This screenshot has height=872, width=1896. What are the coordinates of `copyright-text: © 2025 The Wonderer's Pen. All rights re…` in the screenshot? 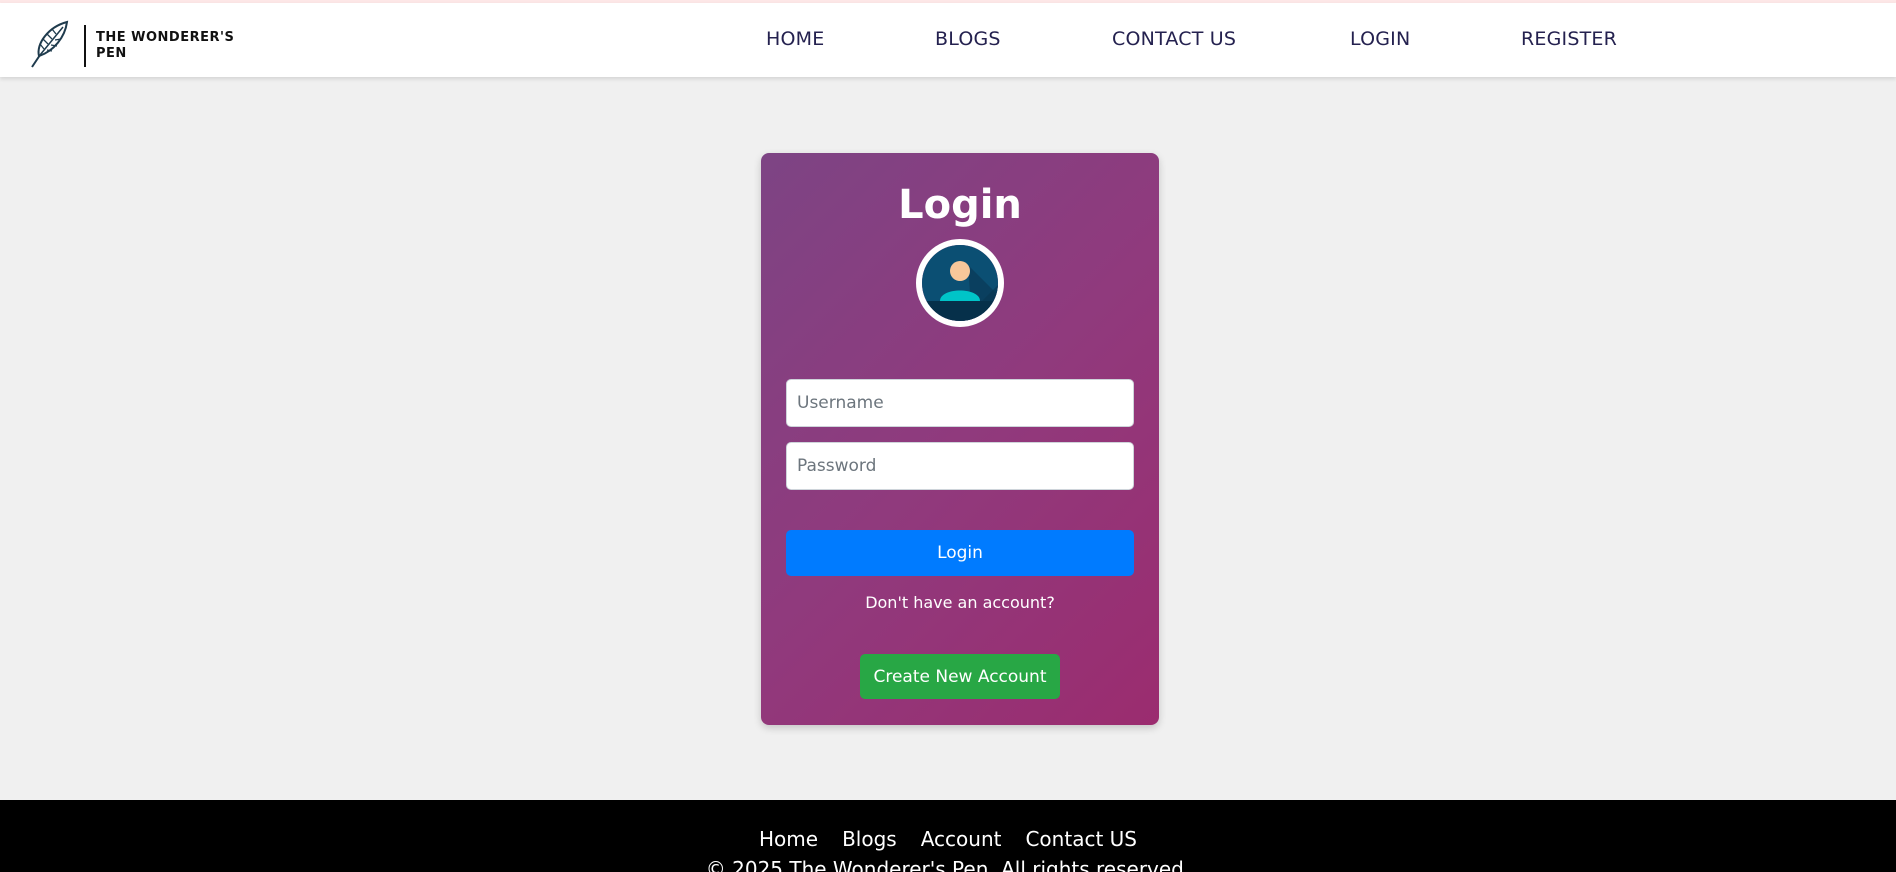 It's located at (948, 864).